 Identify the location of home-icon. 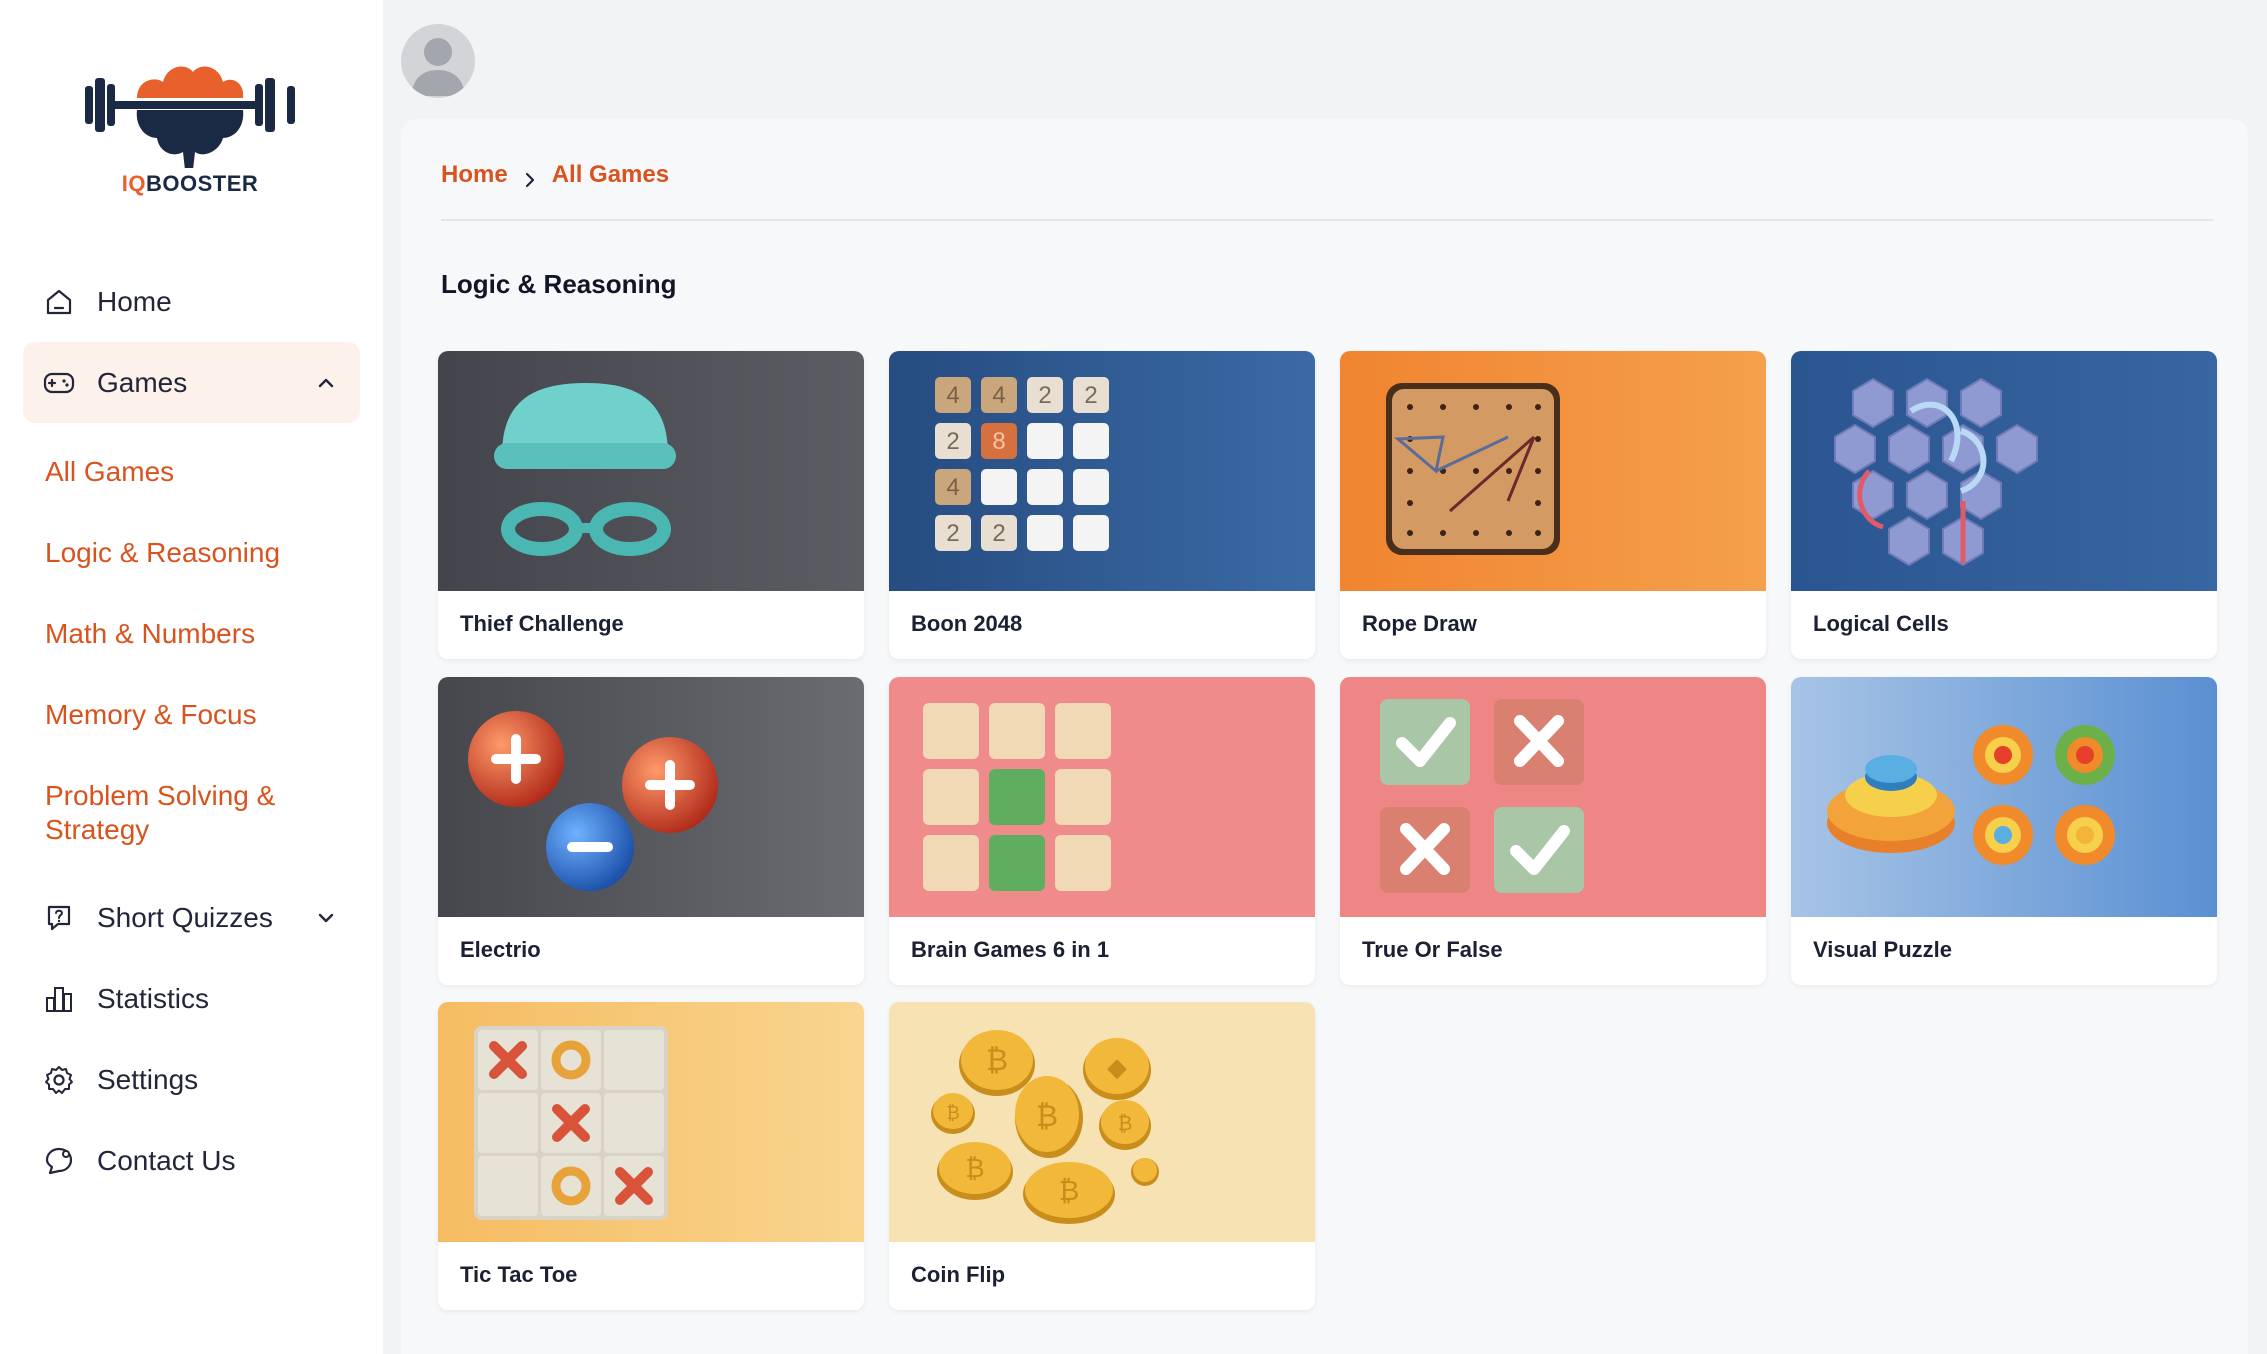
(59, 302).